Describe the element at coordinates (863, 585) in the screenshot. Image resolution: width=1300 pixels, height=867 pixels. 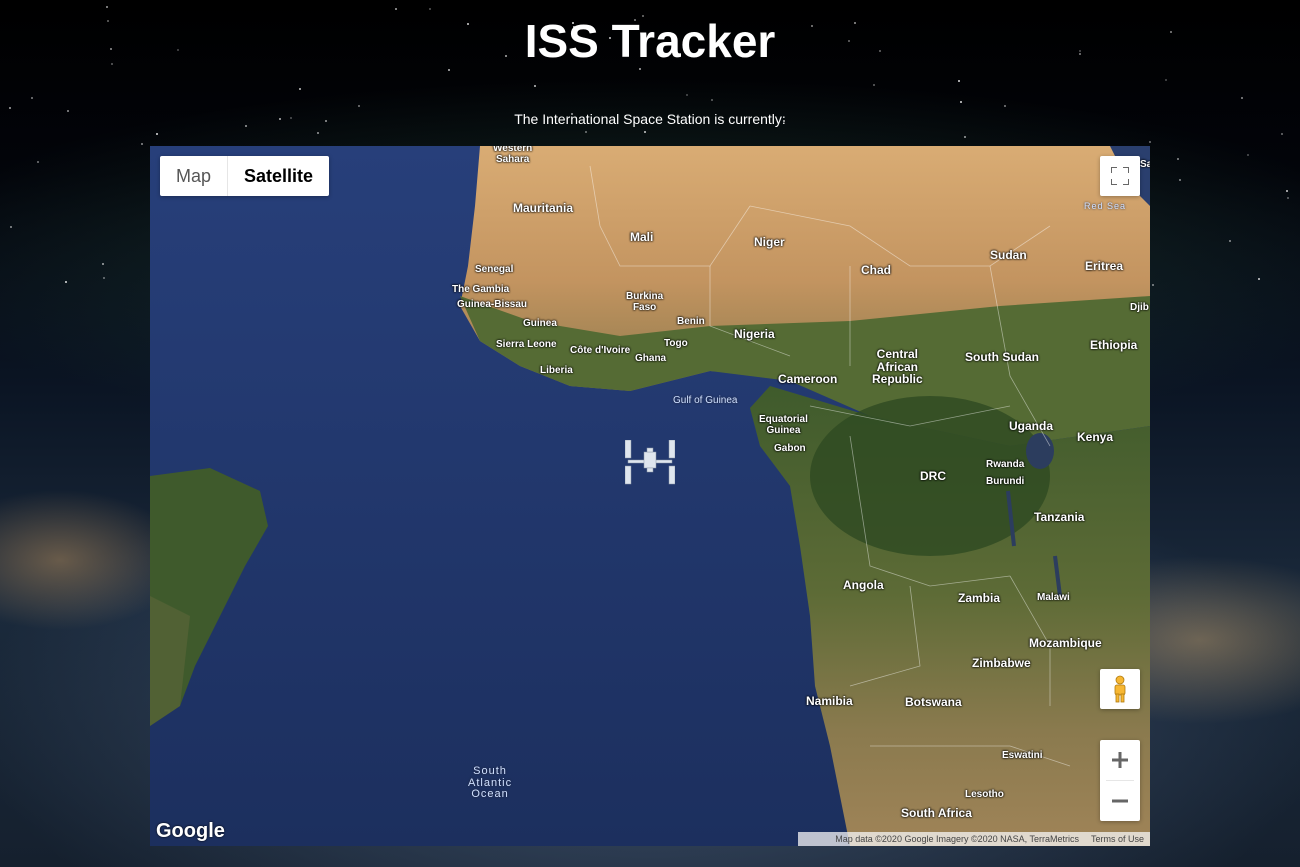
I see `label-angola: Angola` at that location.